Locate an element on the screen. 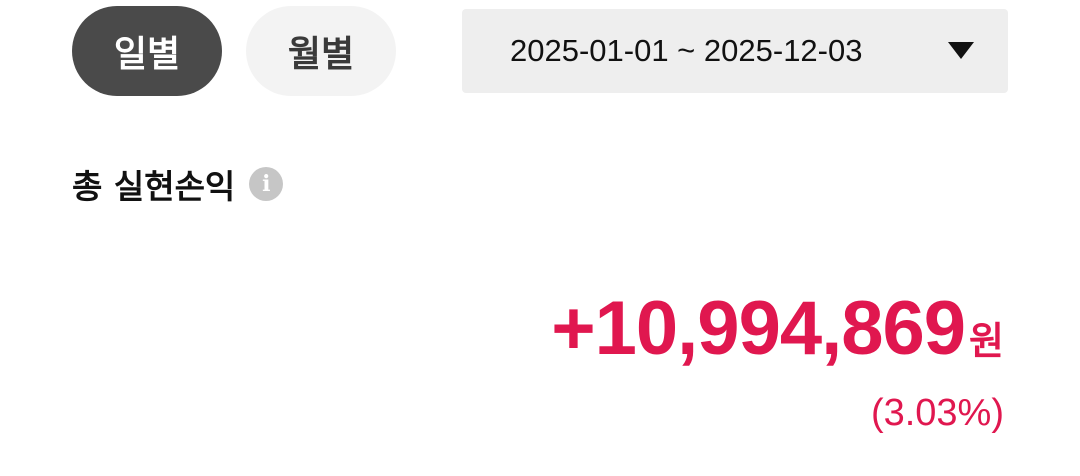 This screenshot has height=476, width=1080. date-range-value: 2025-01-01 ~ 2025-12-03 is located at coordinates (686, 50).